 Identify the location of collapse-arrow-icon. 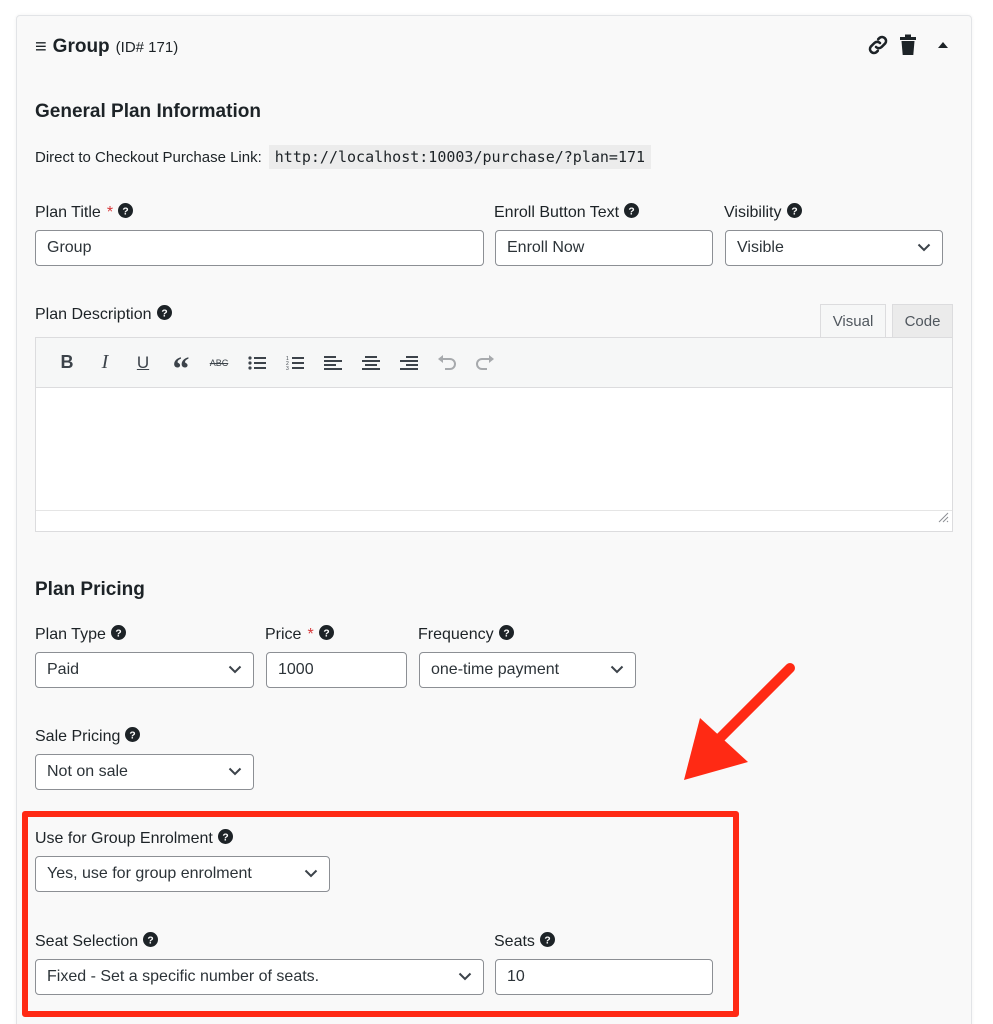
(943, 45).